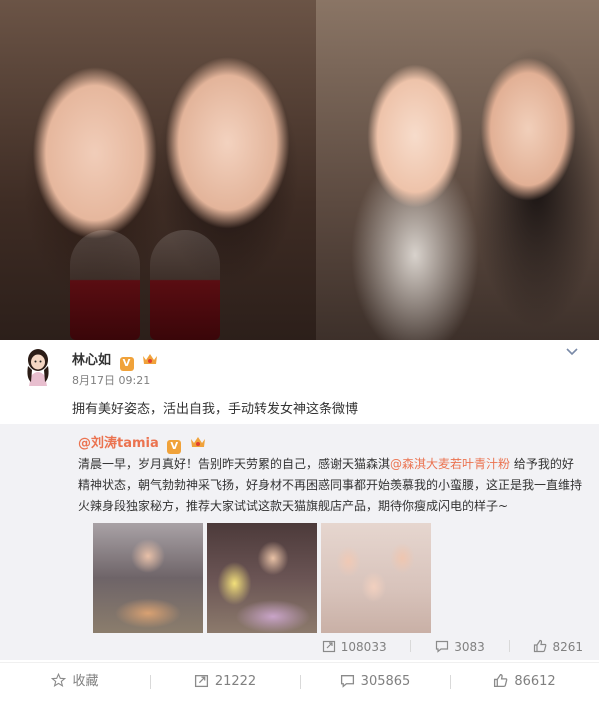 The image size is (599, 701). I want to click on repost-text-part1: 清晨一早，岁月真好！告别昨天劳累的自己，感谢天猫森淇, so click(234, 464).